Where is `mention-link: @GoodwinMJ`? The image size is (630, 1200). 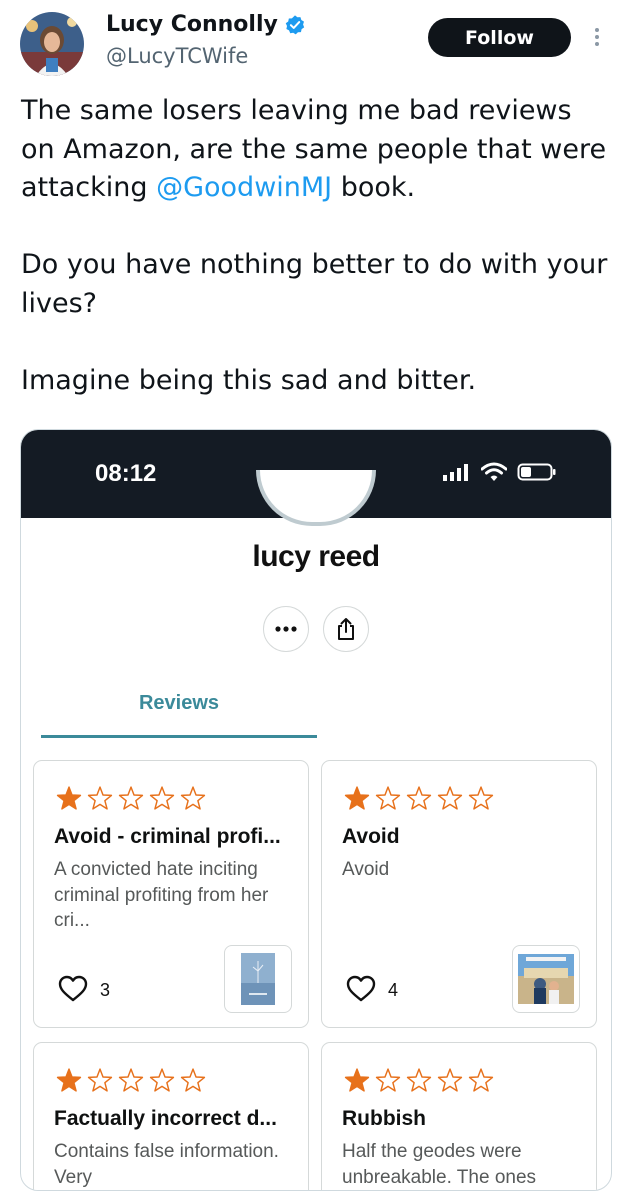 mention-link: @GoodwinMJ is located at coordinates (244, 187).